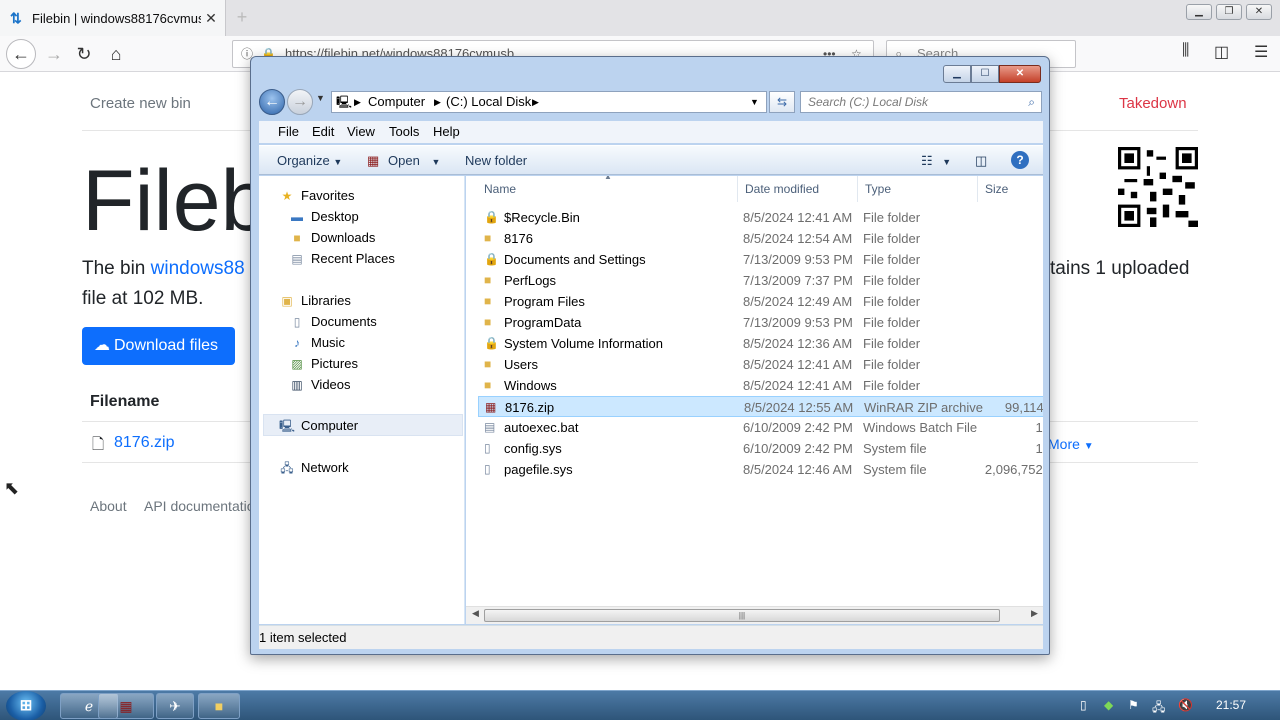 This screenshot has height=720, width=1280. I want to click on taskbar-winrar-button: ▦, so click(126, 706).